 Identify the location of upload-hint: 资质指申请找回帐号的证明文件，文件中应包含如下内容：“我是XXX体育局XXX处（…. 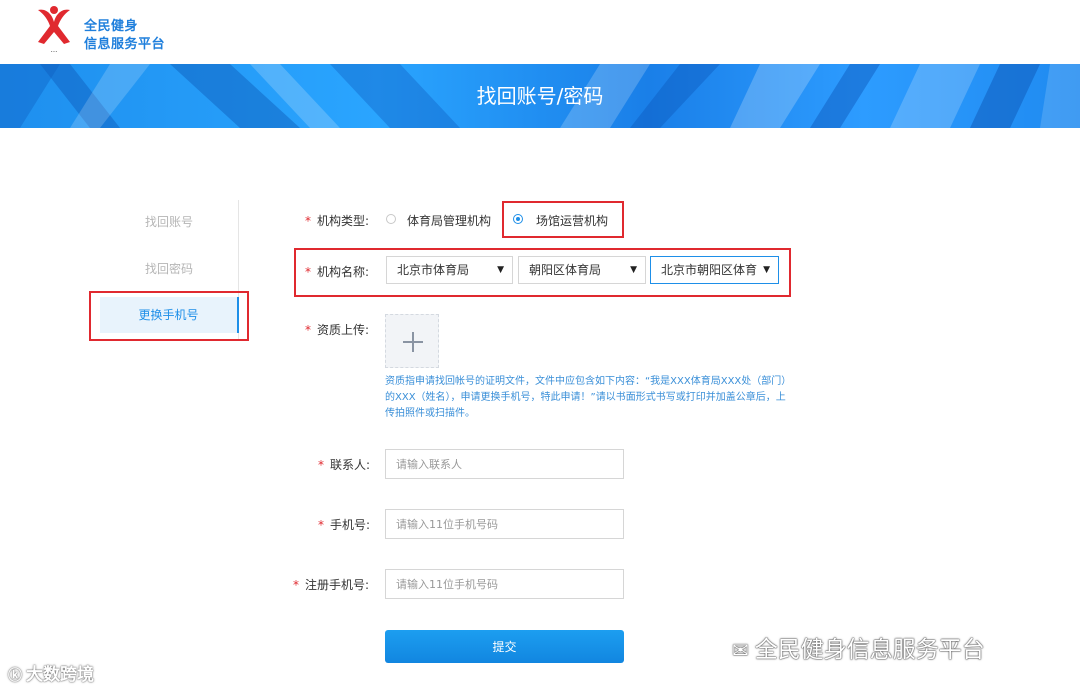
(588, 397).